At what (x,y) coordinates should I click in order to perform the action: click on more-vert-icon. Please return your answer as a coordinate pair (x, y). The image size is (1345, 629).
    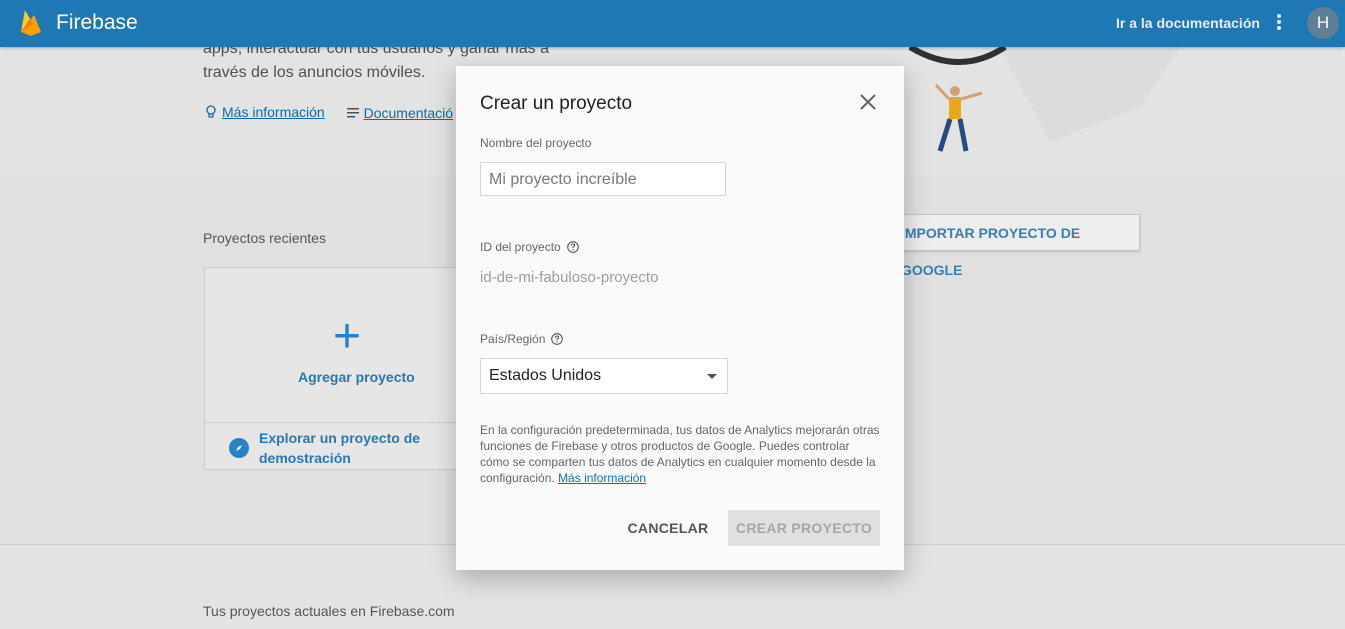
    Looking at the image, I should click on (1279, 23).